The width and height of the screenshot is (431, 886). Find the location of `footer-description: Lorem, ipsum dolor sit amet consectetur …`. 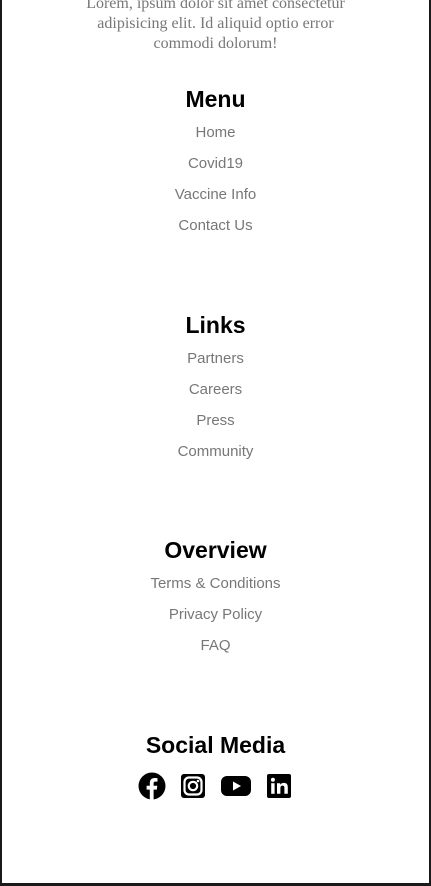

footer-description: Lorem, ipsum dolor sit amet consectetur … is located at coordinates (215, 26).